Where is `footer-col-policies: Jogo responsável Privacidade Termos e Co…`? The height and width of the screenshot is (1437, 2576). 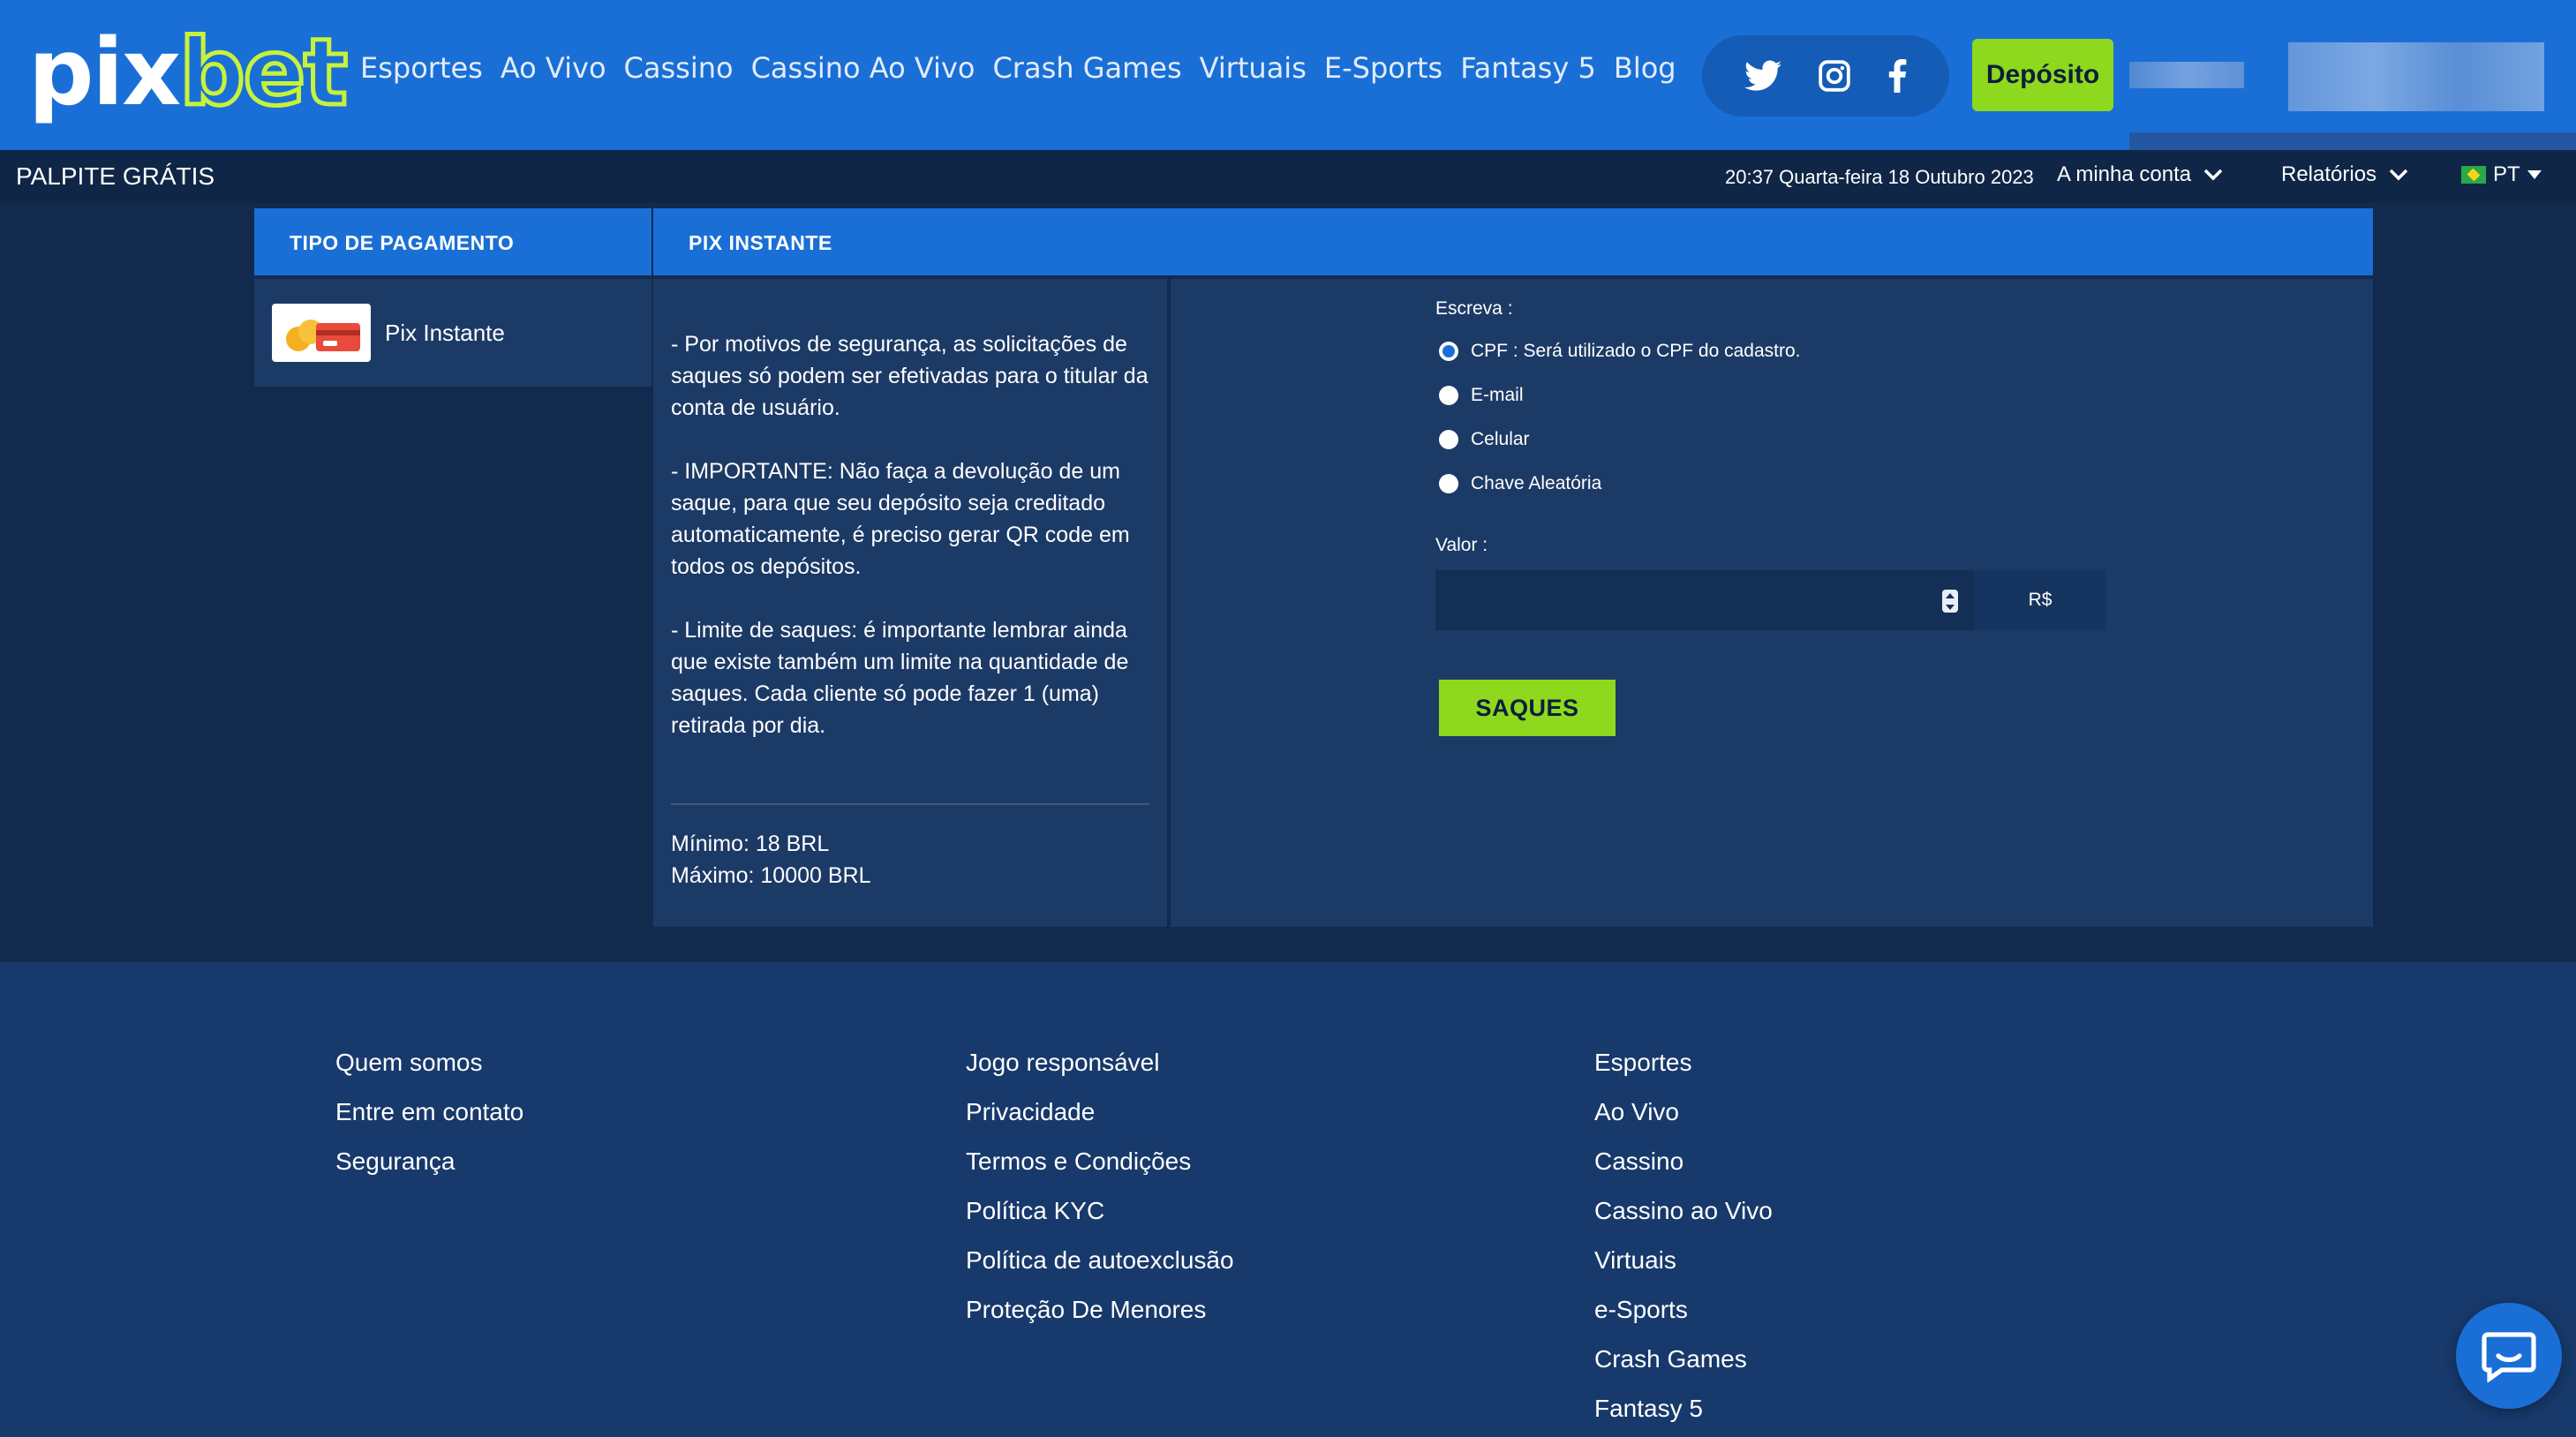
footer-col-policies: Jogo responsável Privacidade Termos e Co… is located at coordinates (1100, 1186).